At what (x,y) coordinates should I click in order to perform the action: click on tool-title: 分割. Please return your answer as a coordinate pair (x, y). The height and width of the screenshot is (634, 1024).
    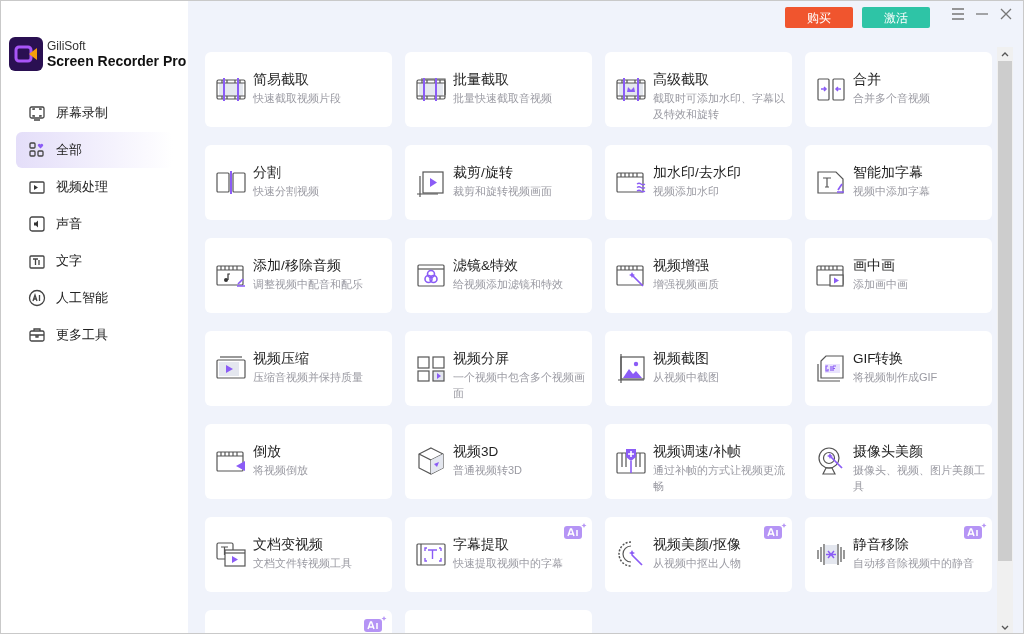
    Looking at the image, I should click on (267, 173).